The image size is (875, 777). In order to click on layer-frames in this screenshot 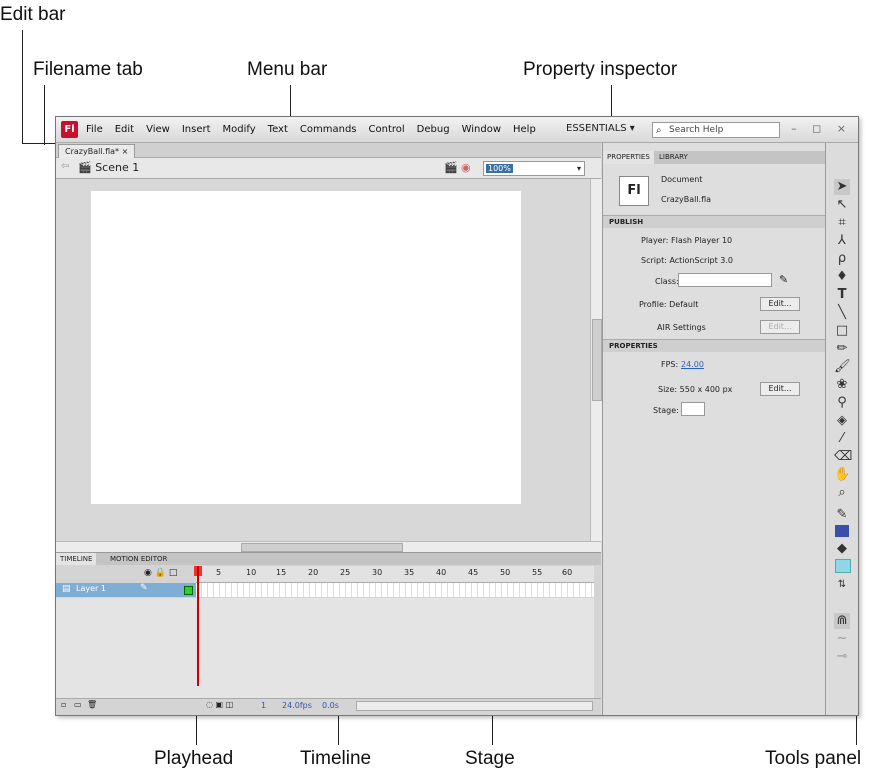, I will do `click(395, 590)`.